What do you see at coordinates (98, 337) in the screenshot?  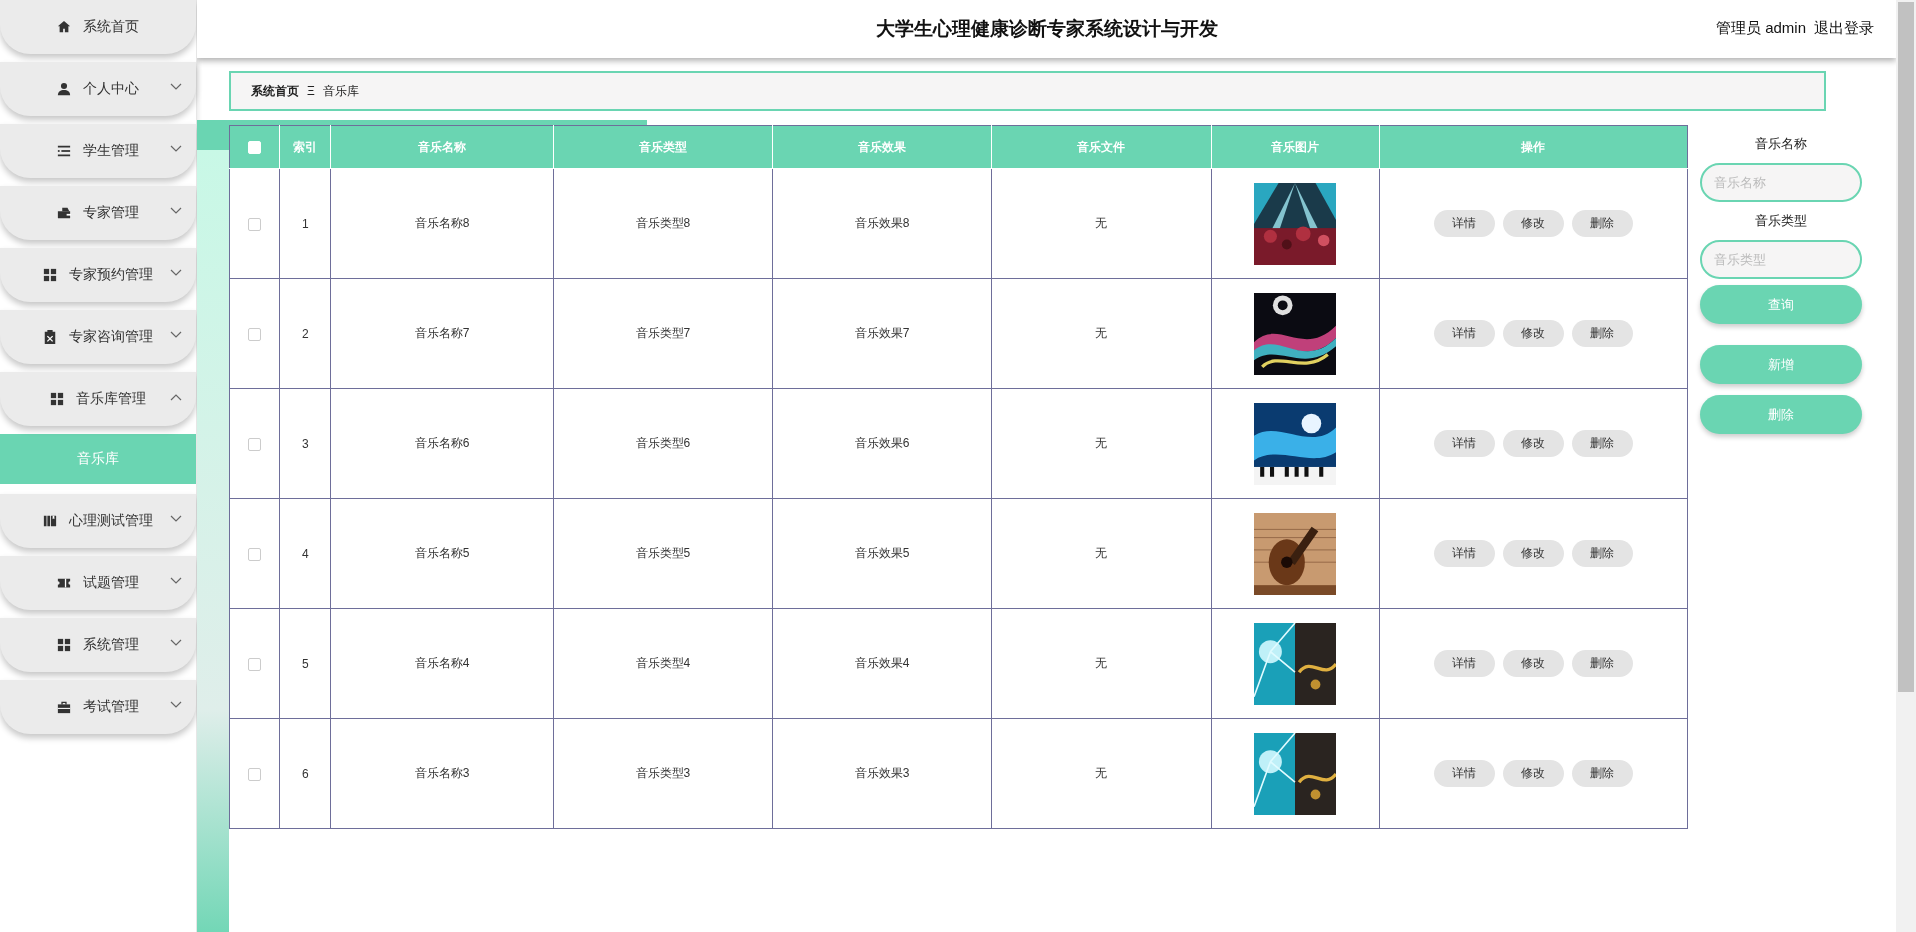 I see `sidebar-item: 专家咨询管理` at bounding box center [98, 337].